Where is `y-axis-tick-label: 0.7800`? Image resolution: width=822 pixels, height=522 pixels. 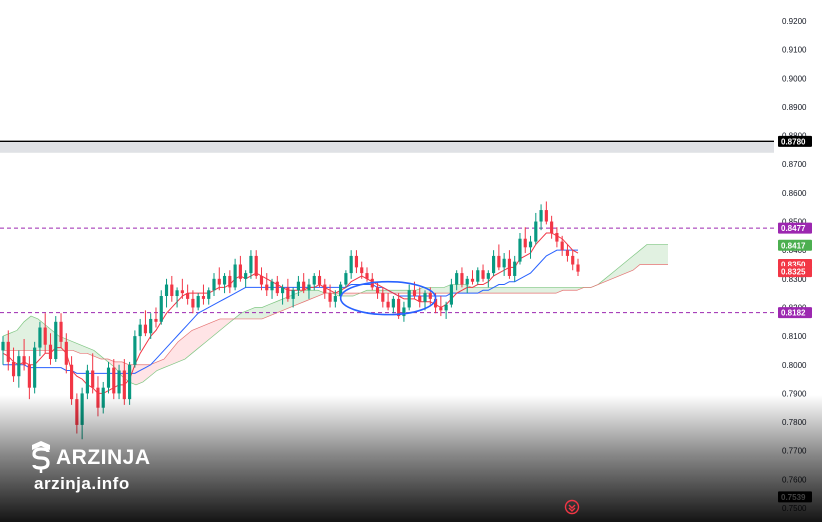 y-axis-tick-label: 0.7800 is located at coordinates (794, 422).